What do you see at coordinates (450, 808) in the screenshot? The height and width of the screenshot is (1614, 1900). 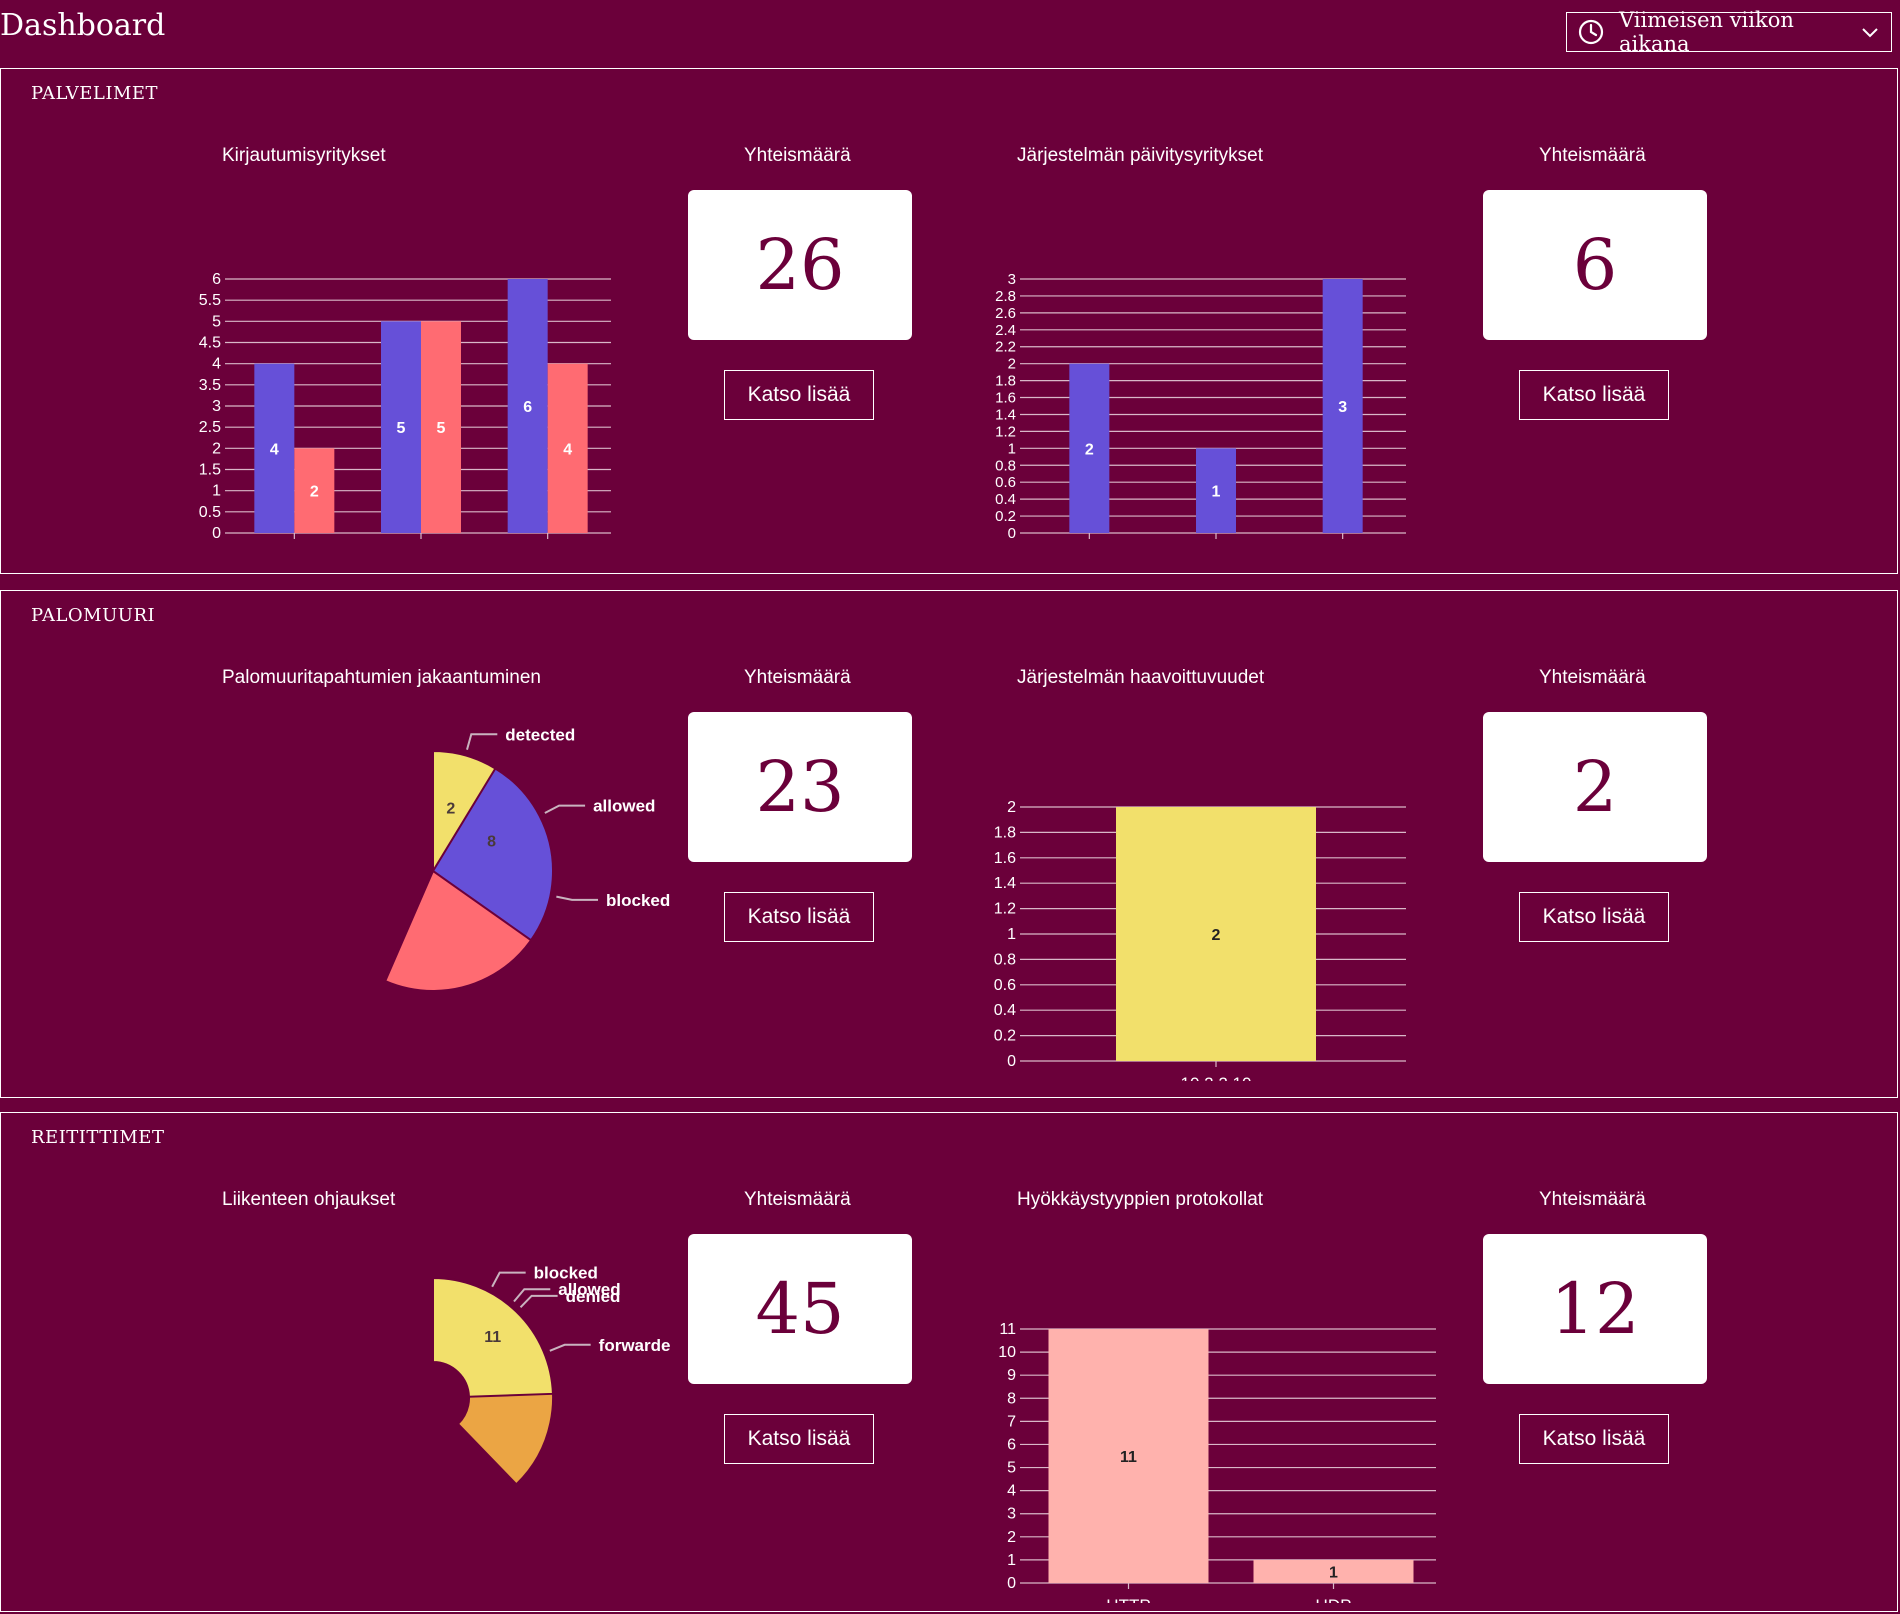 I see `slice-value-label: 2` at bounding box center [450, 808].